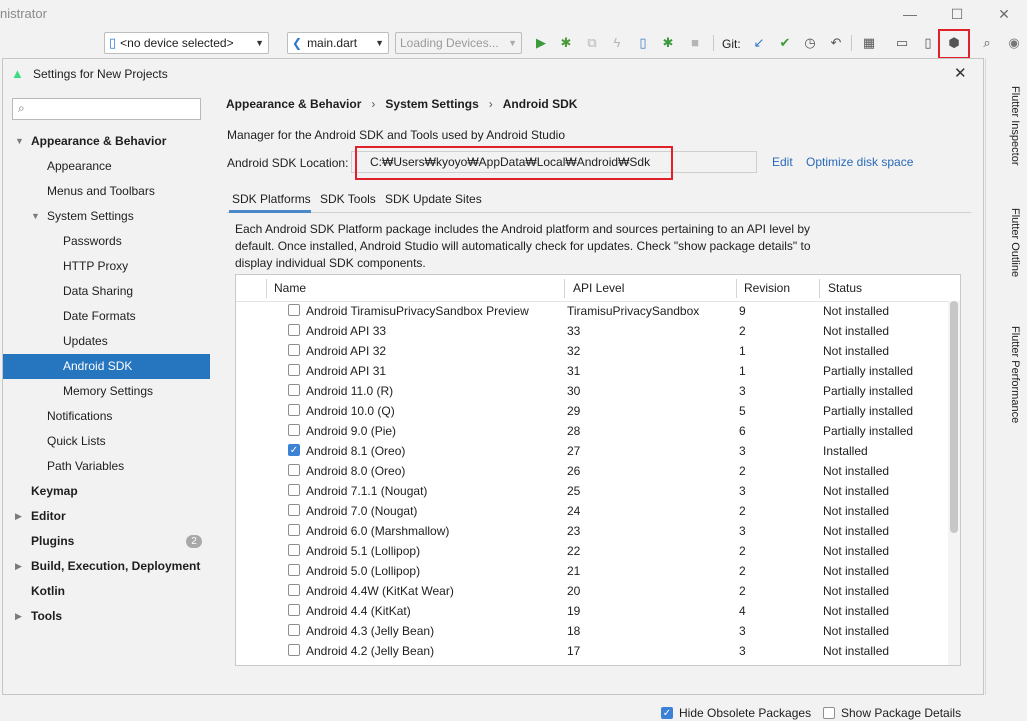 This screenshot has height=721, width=1027. I want to click on sidebar-item: ▶ Editor, so click(106, 516).